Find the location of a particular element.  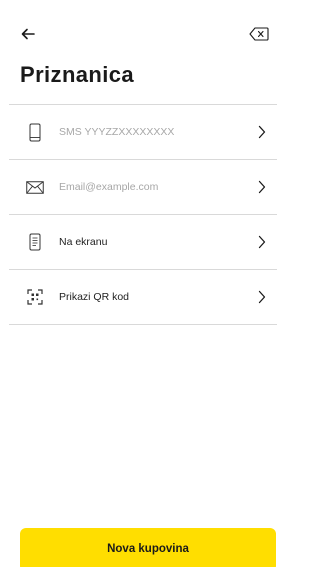

sms-option: SMS YYYZZXXXXXXXX is located at coordinates (143, 132).